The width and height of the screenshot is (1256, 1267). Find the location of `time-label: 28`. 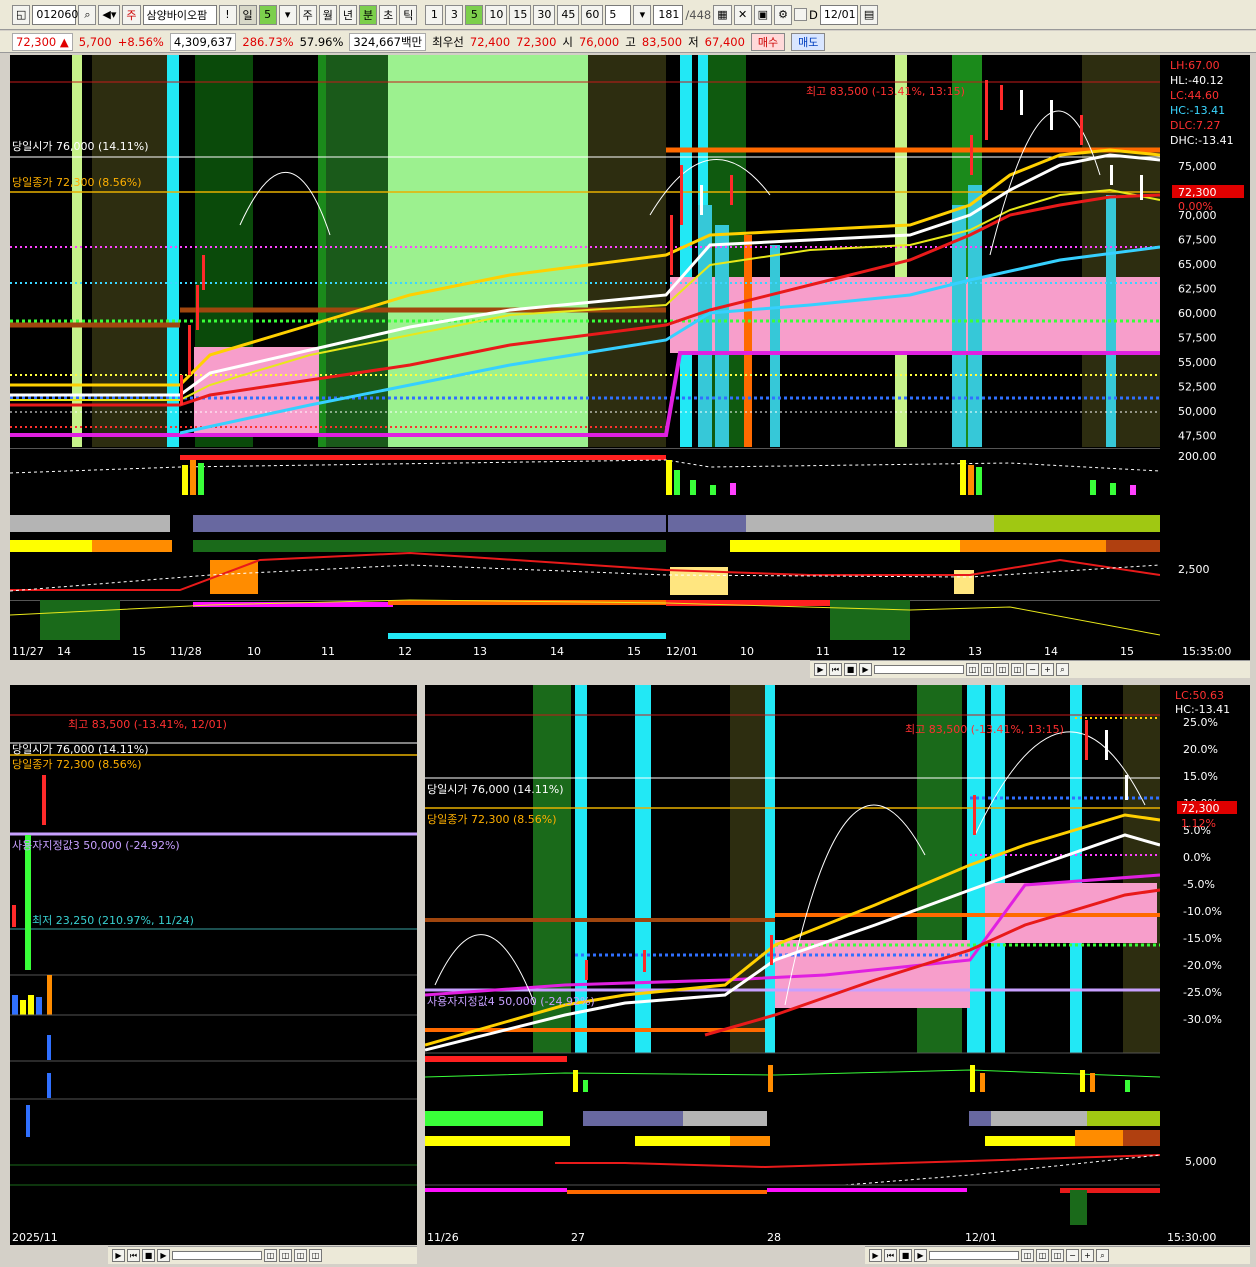

time-label: 28 is located at coordinates (774, 1237).